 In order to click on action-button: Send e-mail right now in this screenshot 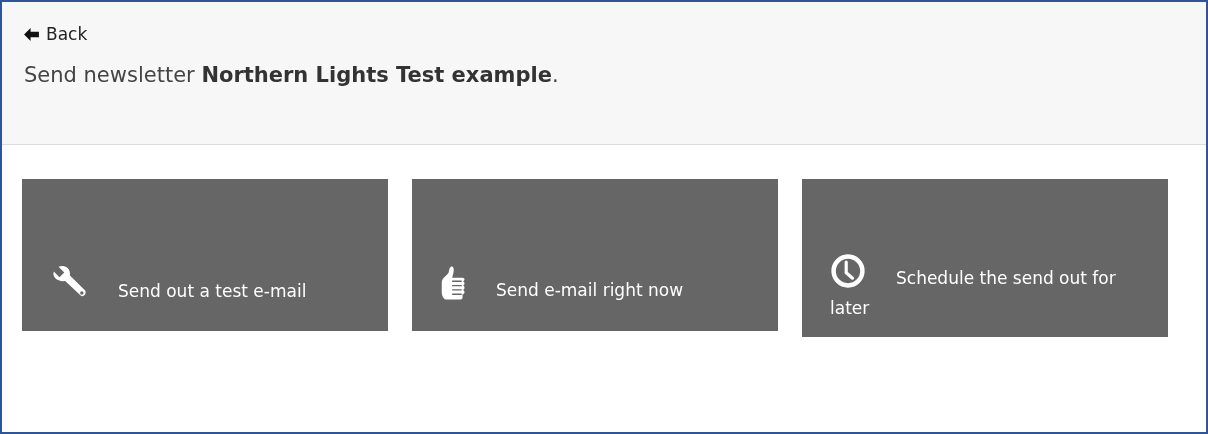, I will do `click(595, 255)`.